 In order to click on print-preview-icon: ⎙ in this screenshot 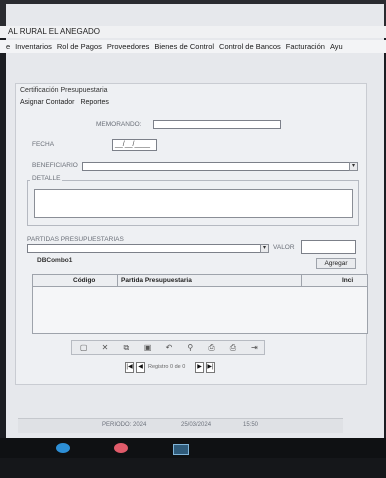, I will do `click(232, 347)`.